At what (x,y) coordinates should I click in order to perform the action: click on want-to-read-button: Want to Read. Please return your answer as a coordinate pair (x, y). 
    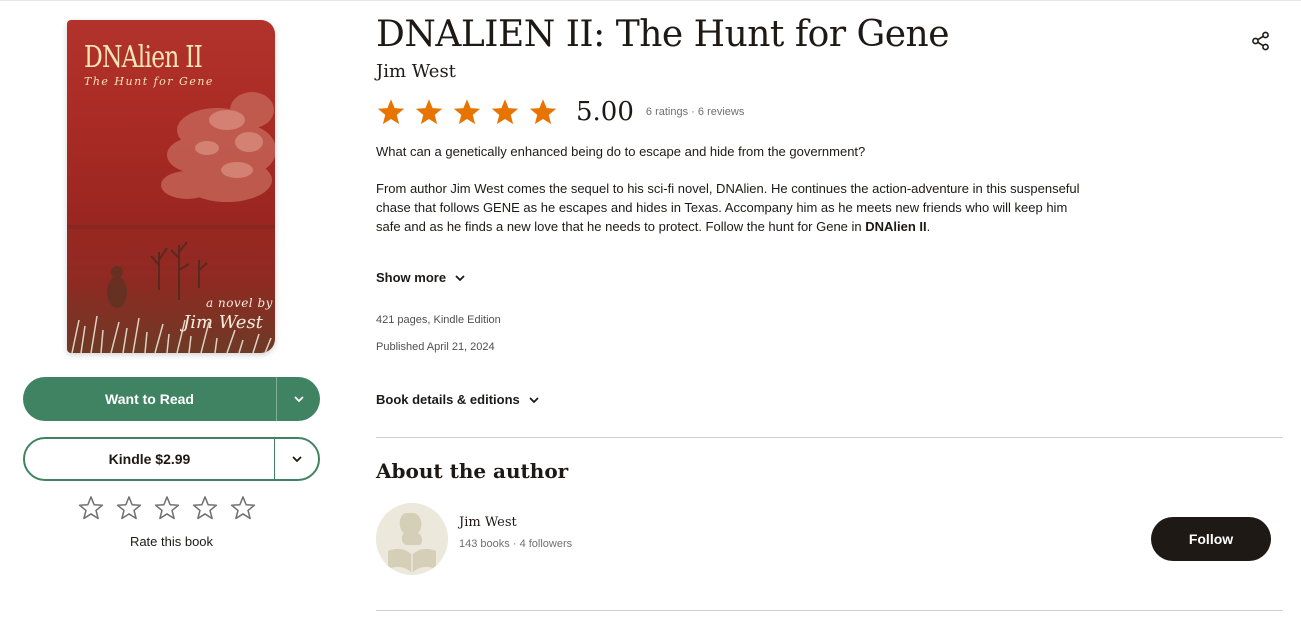
    Looking at the image, I should click on (149, 399).